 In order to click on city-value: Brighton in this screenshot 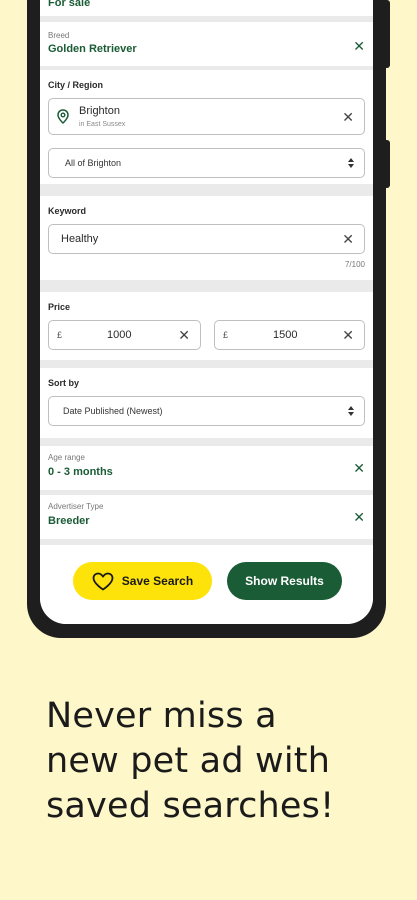, I will do `click(99, 111)`.